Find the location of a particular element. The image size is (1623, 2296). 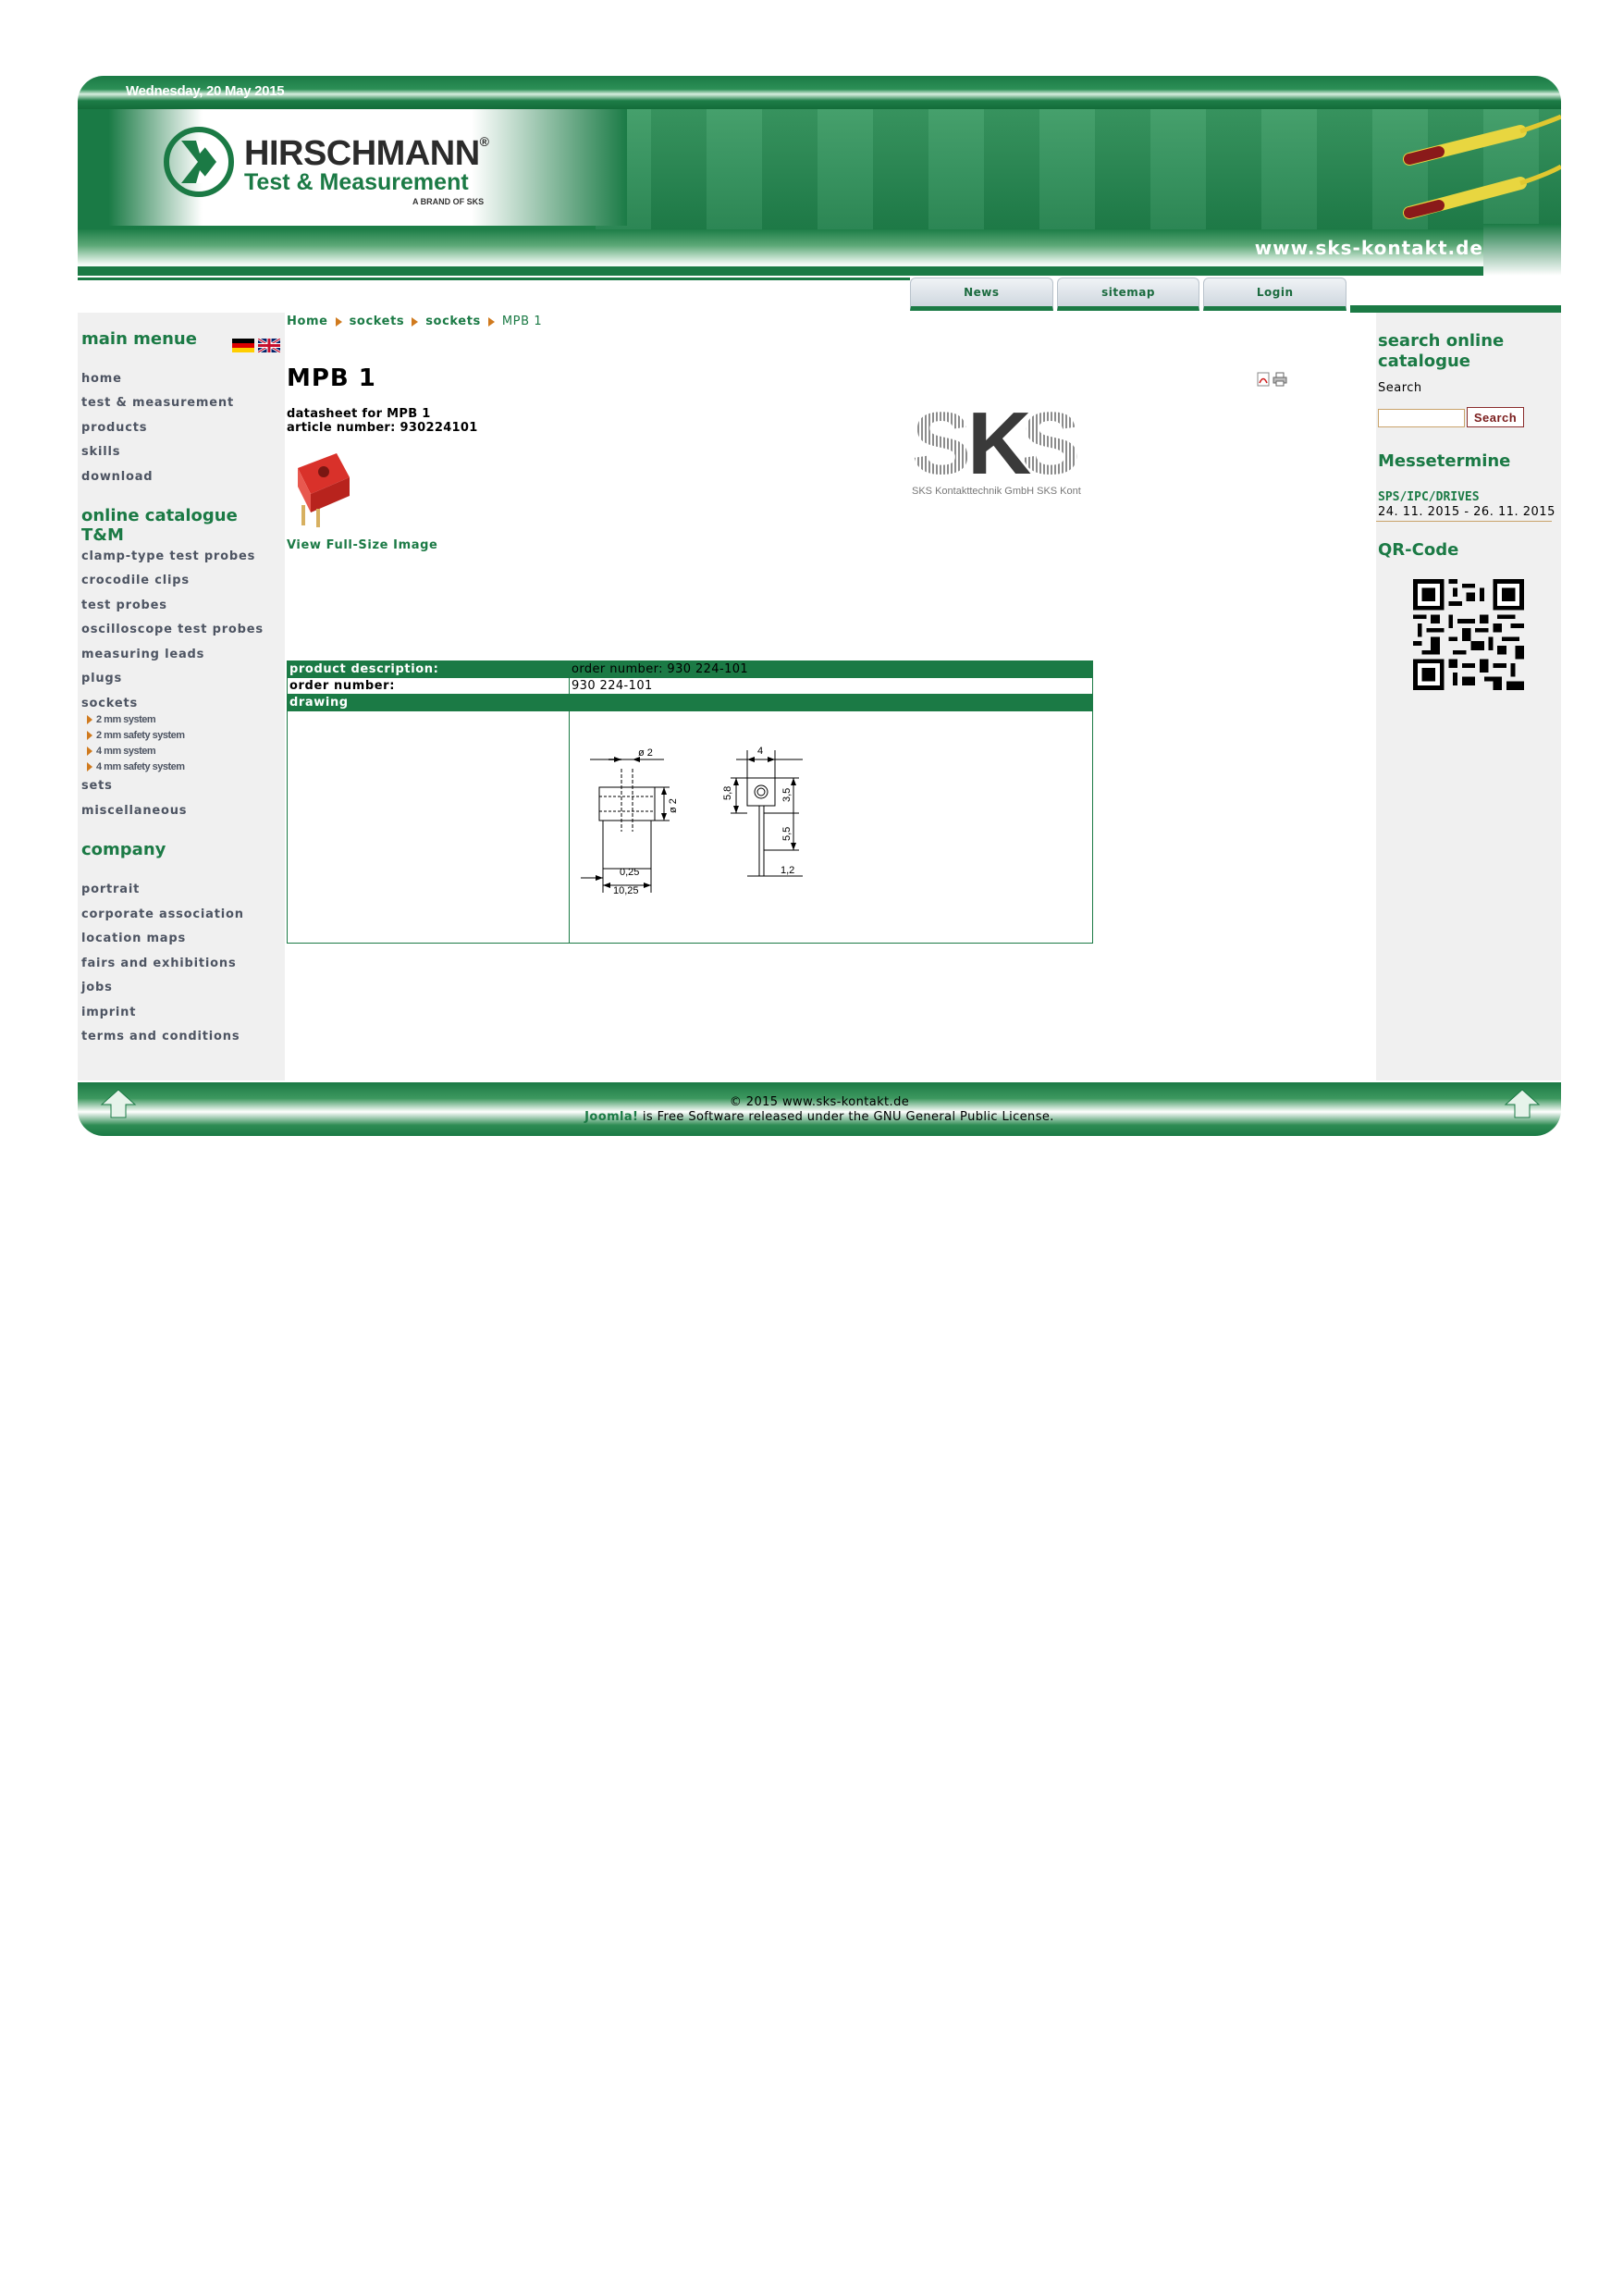

product-thumbnail-image is located at coordinates (322, 484).